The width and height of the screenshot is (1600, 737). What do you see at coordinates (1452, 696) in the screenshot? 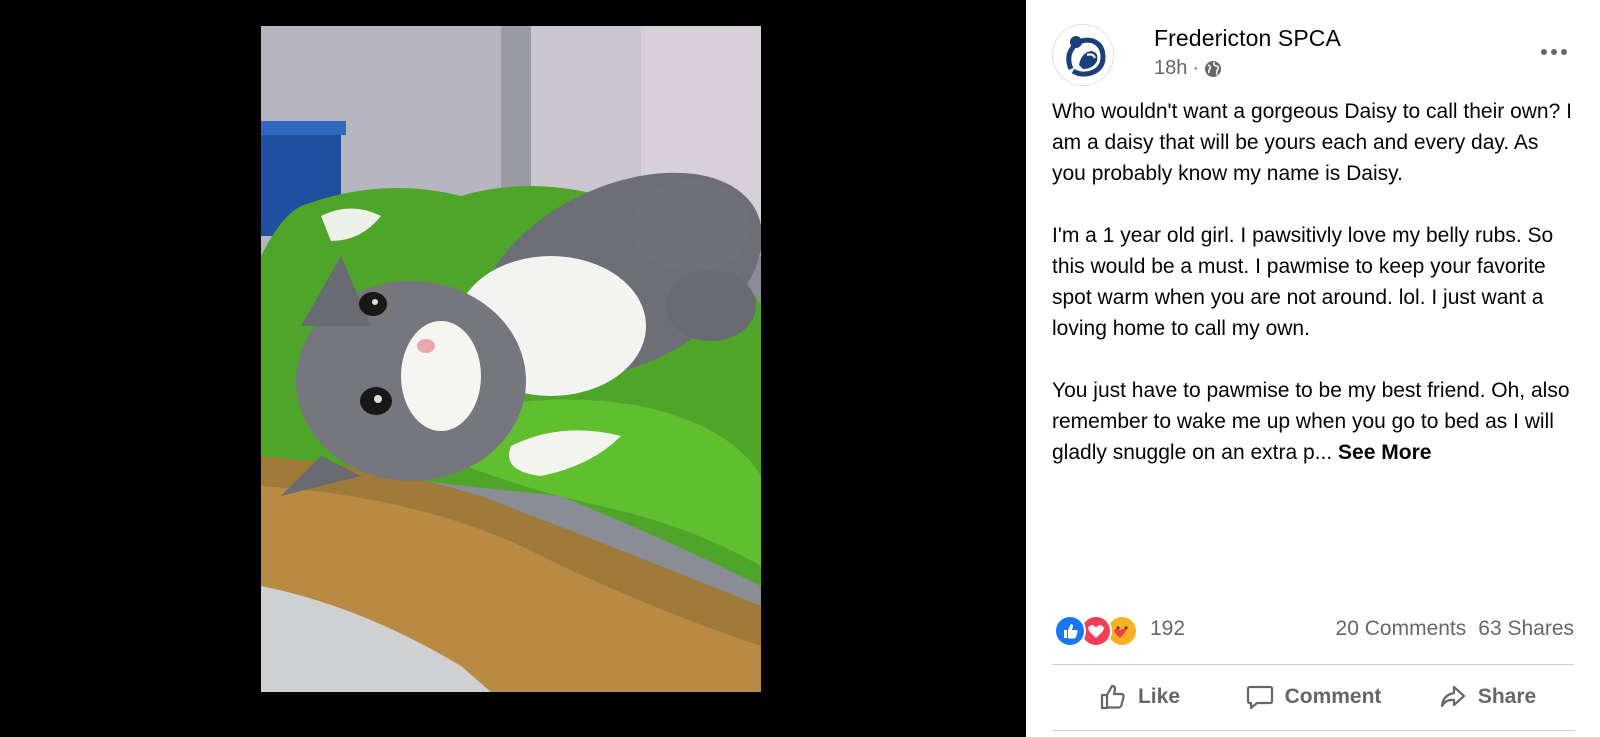
I see `share-icon` at bounding box center [1452, 696].